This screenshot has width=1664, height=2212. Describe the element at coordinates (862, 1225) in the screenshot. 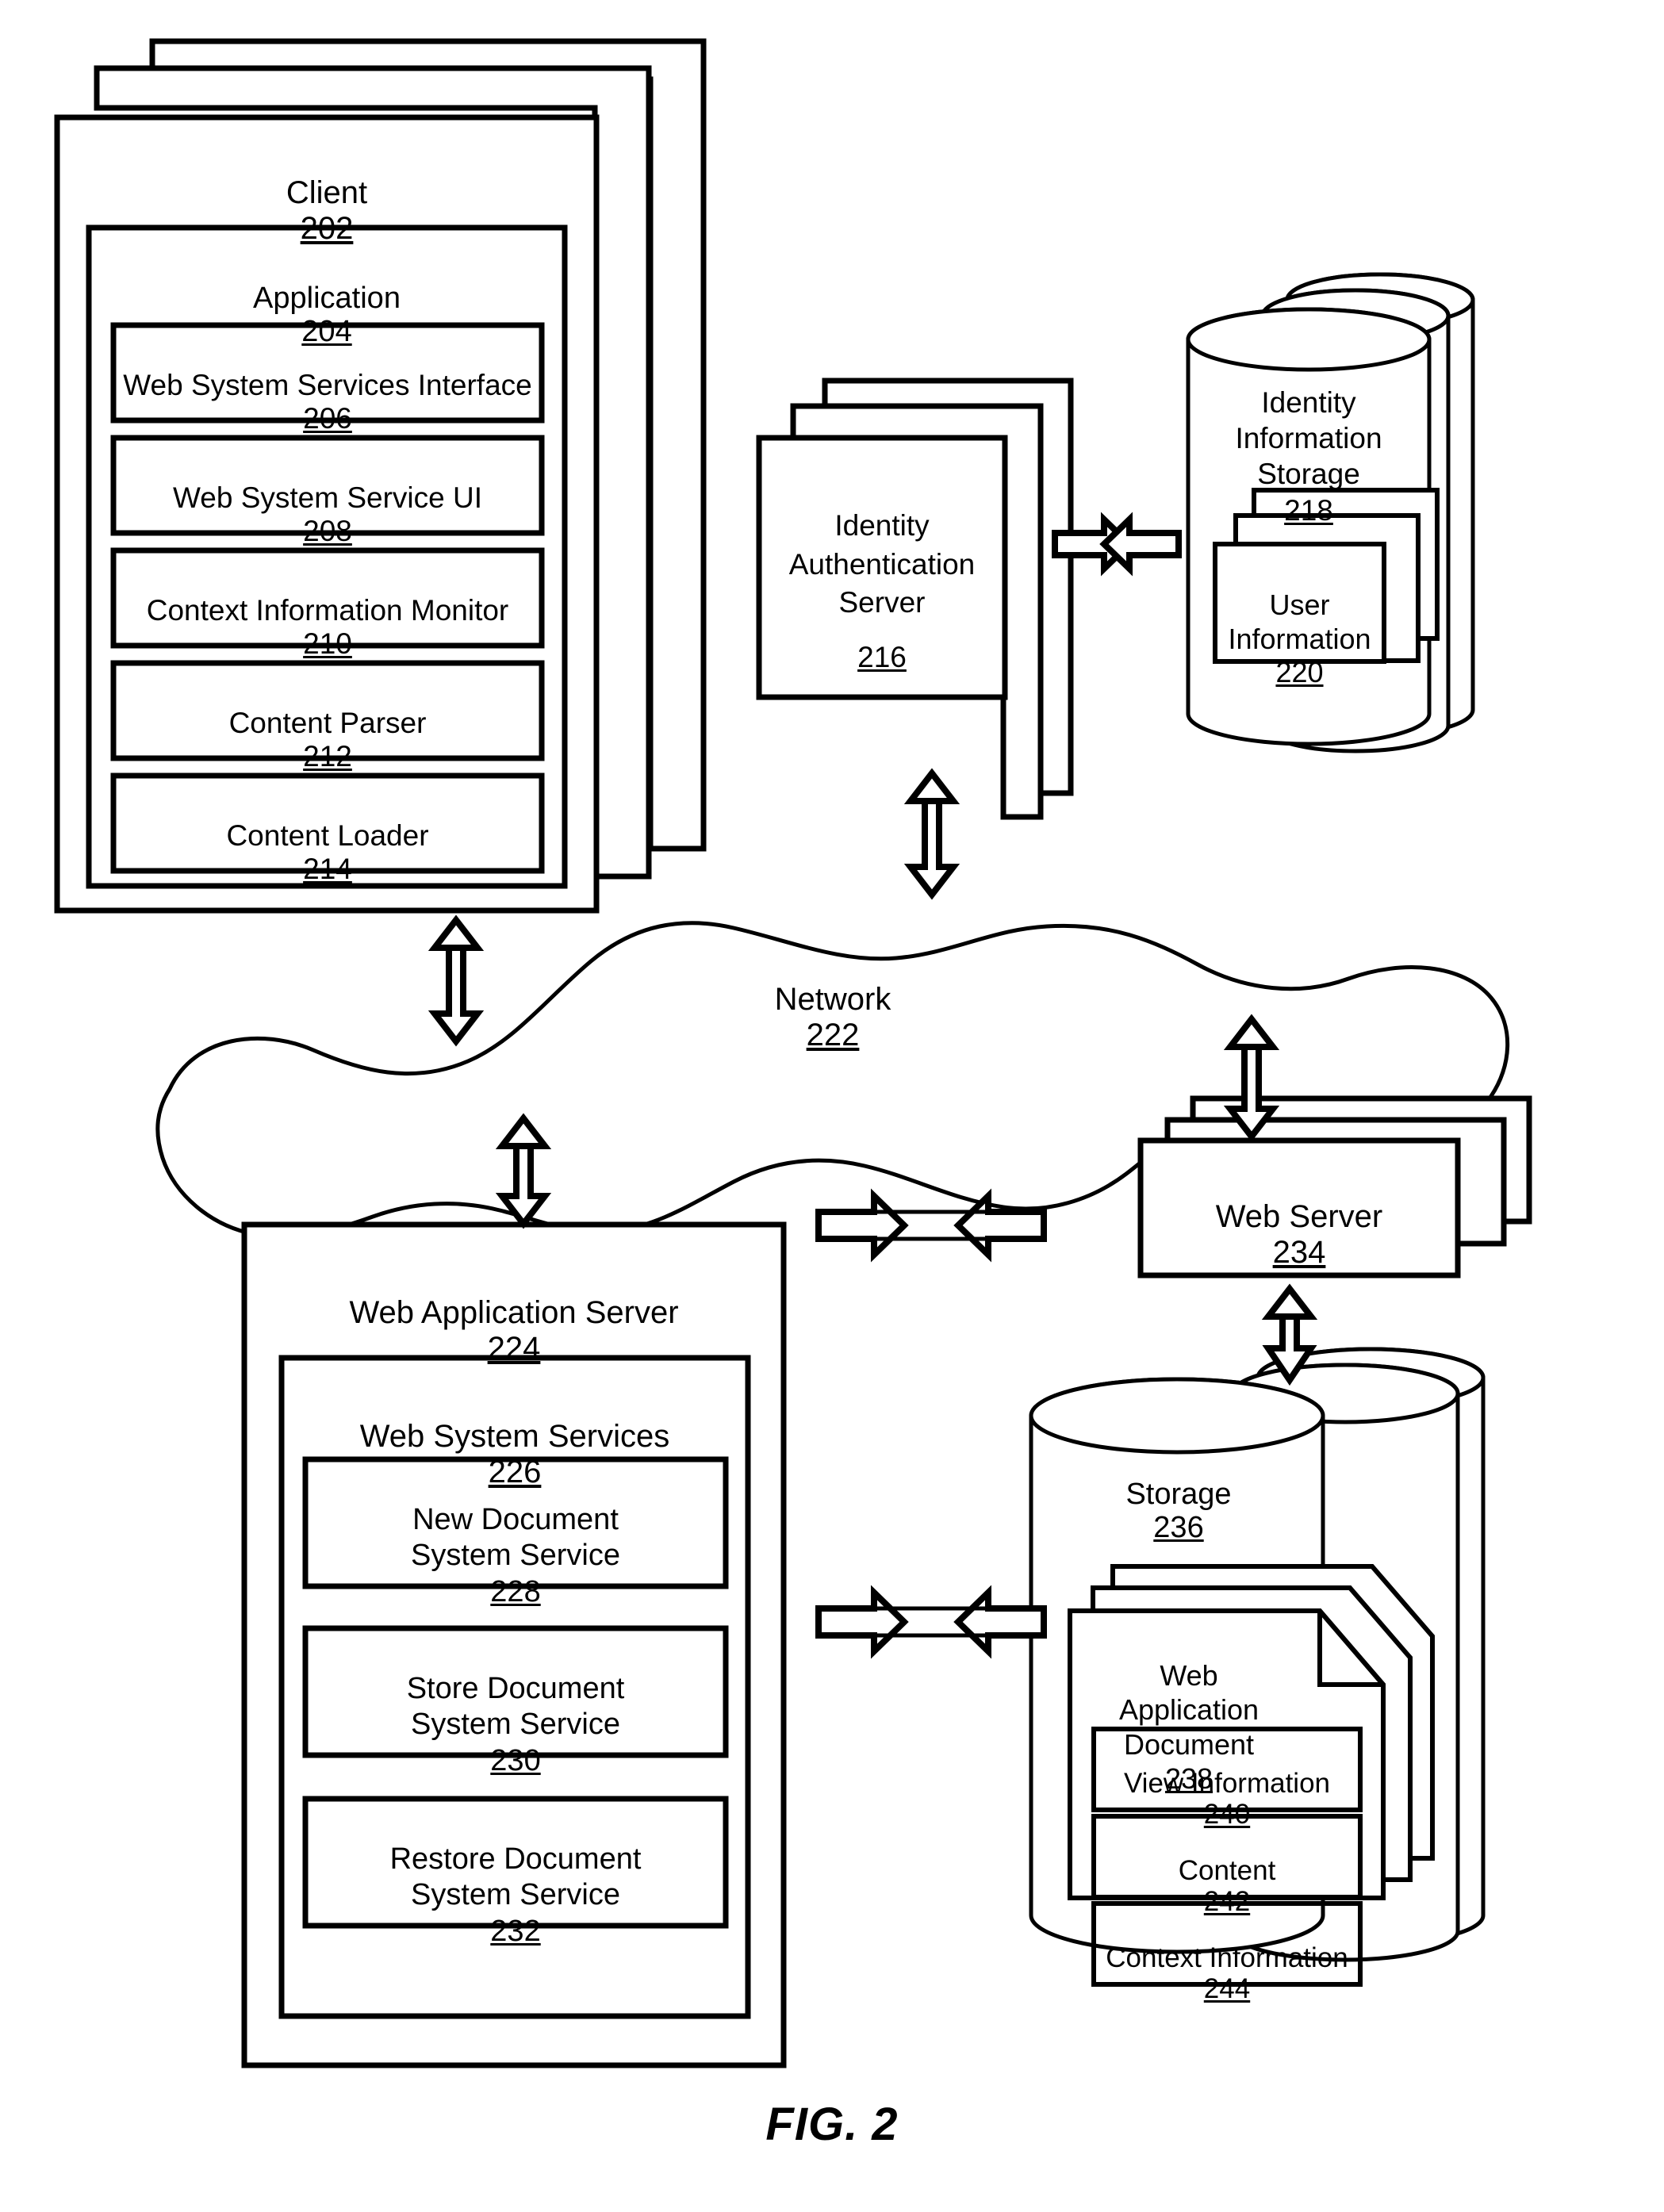

I see `arrow-web-application-server-to-web-server` at that location.